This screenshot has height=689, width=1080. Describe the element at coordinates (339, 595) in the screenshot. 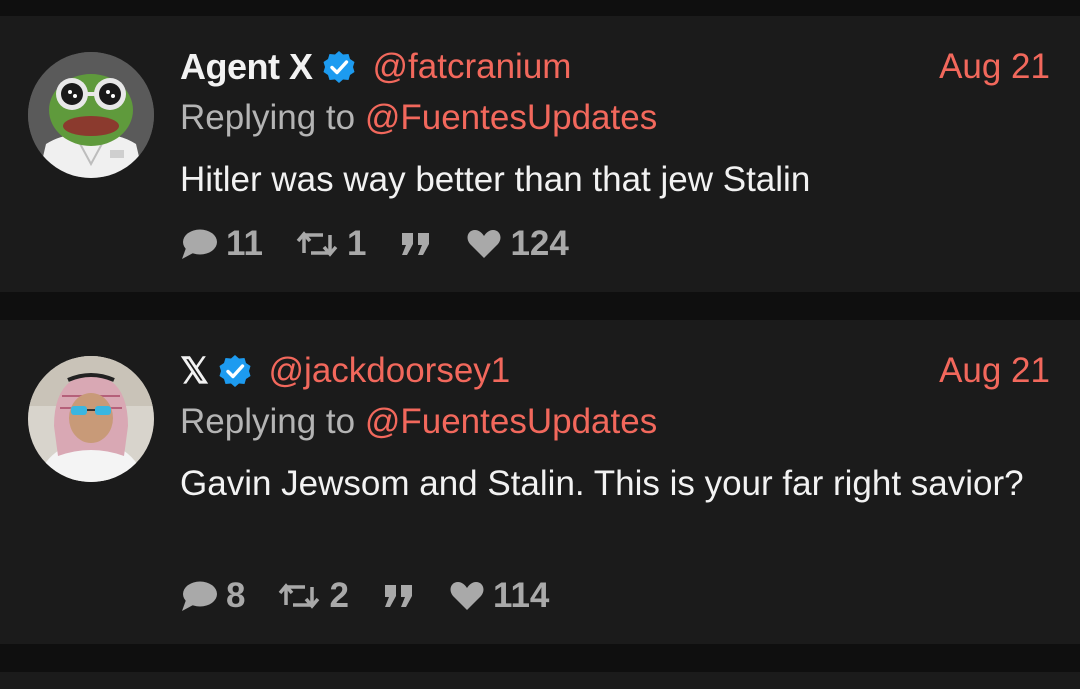

I see `retweet-count: 2` at that location.